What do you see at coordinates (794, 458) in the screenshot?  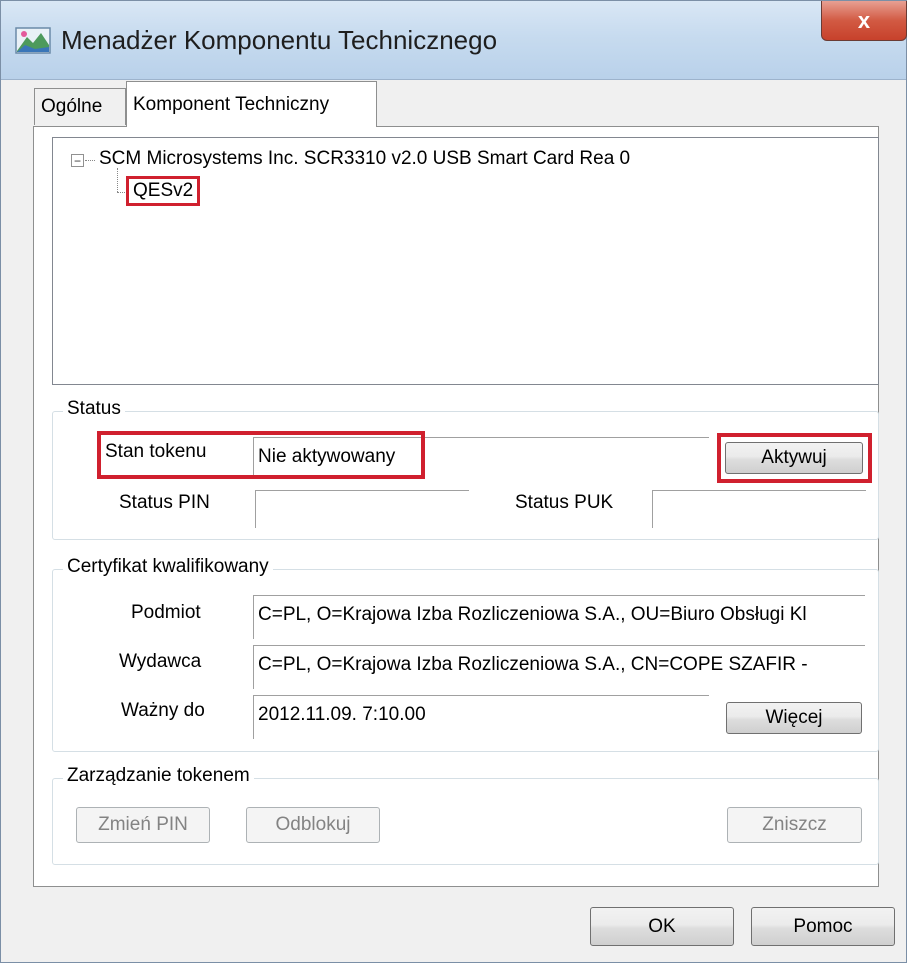 I see `activate-button: Aktywuj` at bounding box center [794, 458].